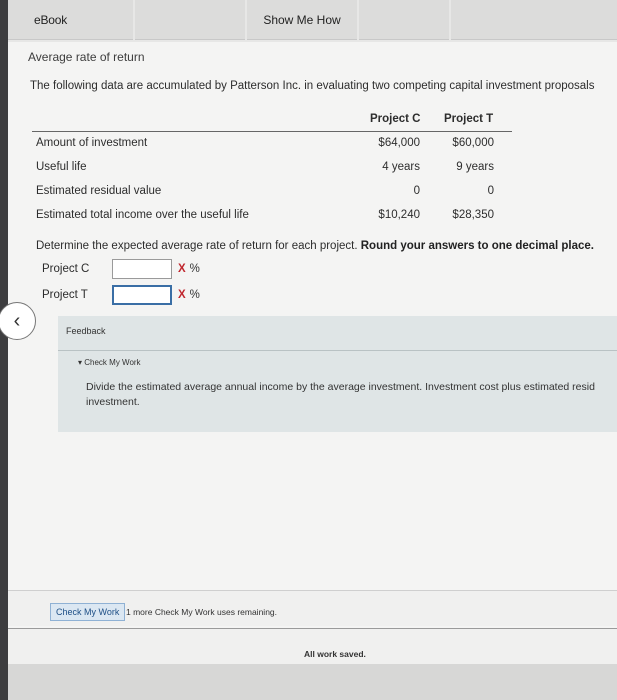 This screenshot has height=700, width=617. What do you see at coordinates (475, 167) in the screenshot?
I see `cell-project-t: 9 years` at bounding box center [475, 167].